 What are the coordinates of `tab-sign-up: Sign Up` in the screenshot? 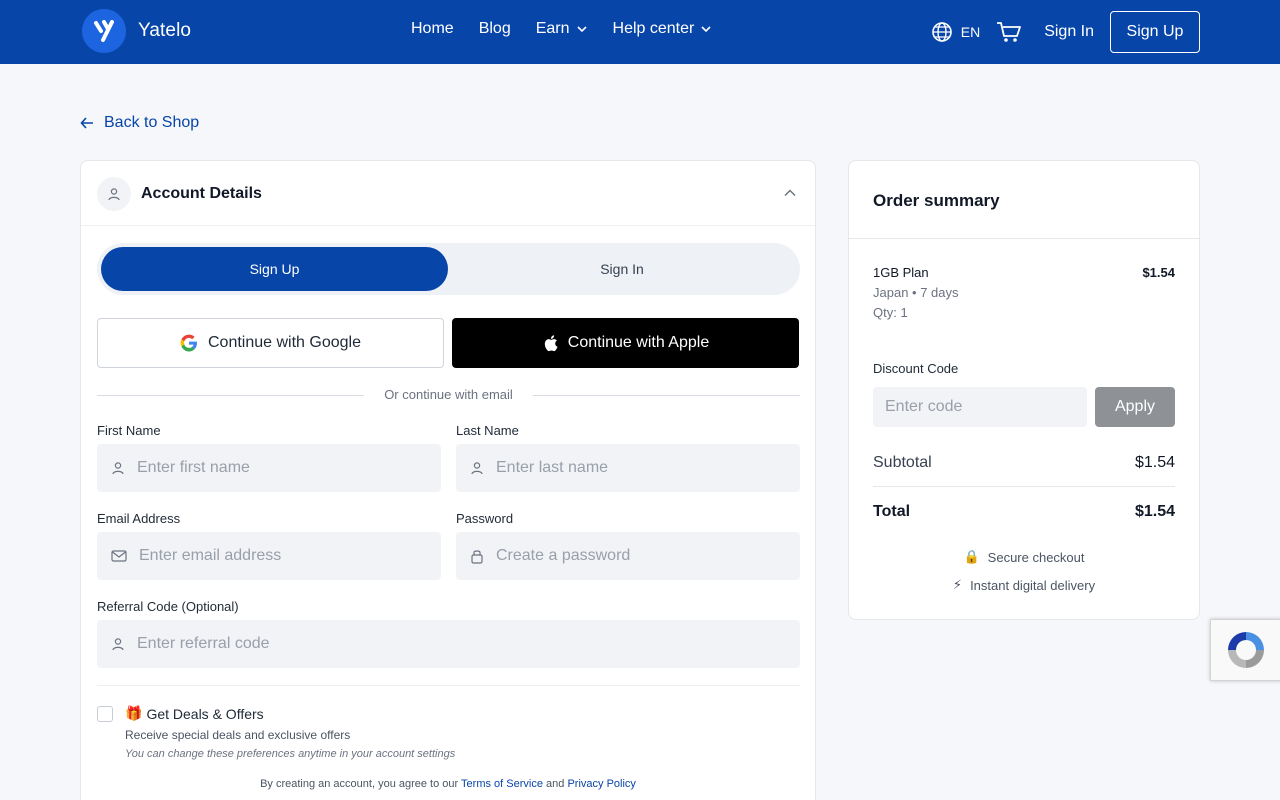 It's located at (274, 269).